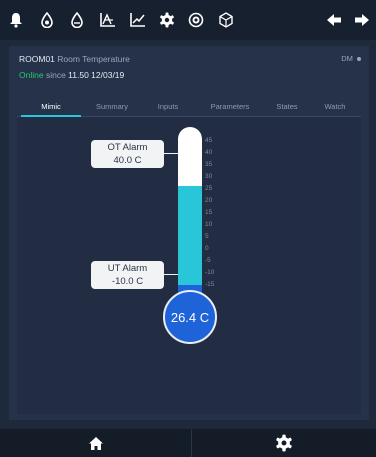 Image resolution: width=376 pixels, height=457 pixels. Describe the element at coordinates (55, 75) in the screenshot. I see `status-since: since` at that location.